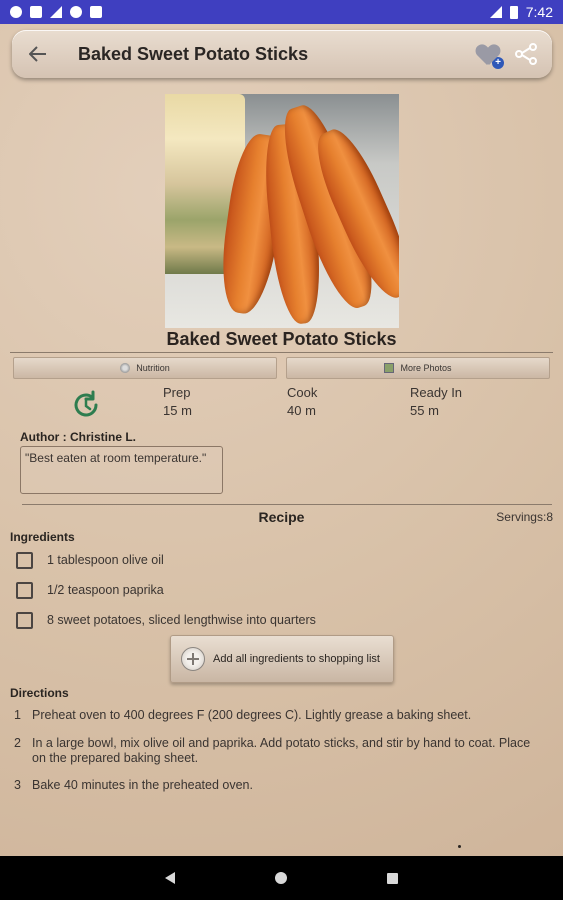  Describe the element at coordinates (177, 392) in the screenshot. I see `prep-label: Prep` at that location.